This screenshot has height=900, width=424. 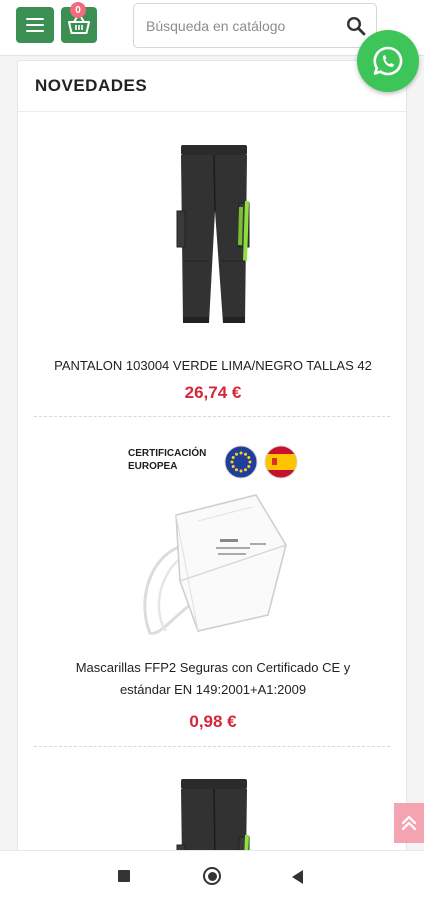 I want to click on product-price: 26,74 €, so click(x=213, y=392).